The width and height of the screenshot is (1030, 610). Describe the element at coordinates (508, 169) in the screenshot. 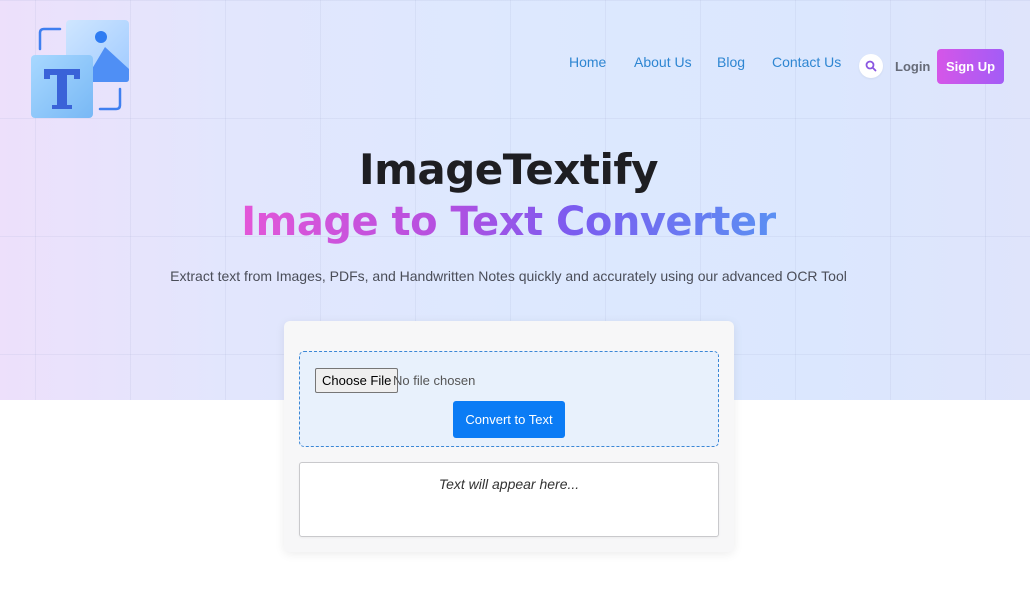

I see `page-title: ImageTextify` at that location.